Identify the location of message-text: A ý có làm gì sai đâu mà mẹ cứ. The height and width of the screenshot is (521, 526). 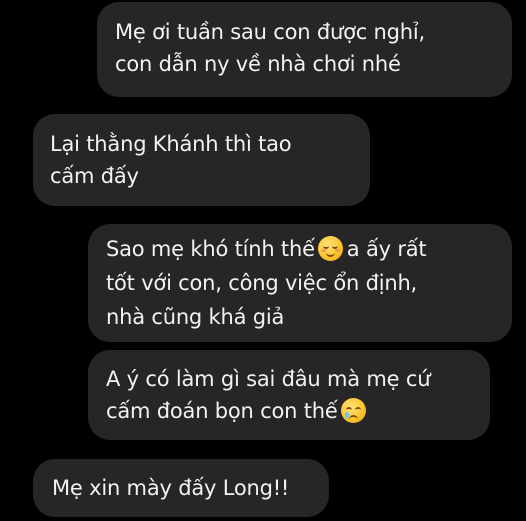
(268, 379).